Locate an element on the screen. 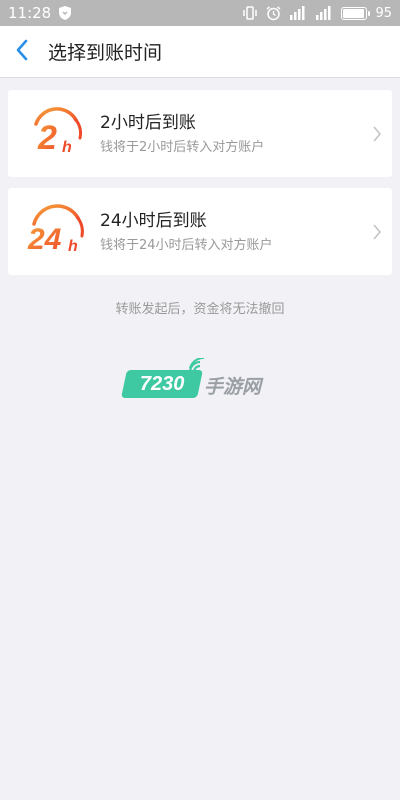 This screenshot has height=800, width=400. svg-text: 2 is located at coordinates (47, 138).